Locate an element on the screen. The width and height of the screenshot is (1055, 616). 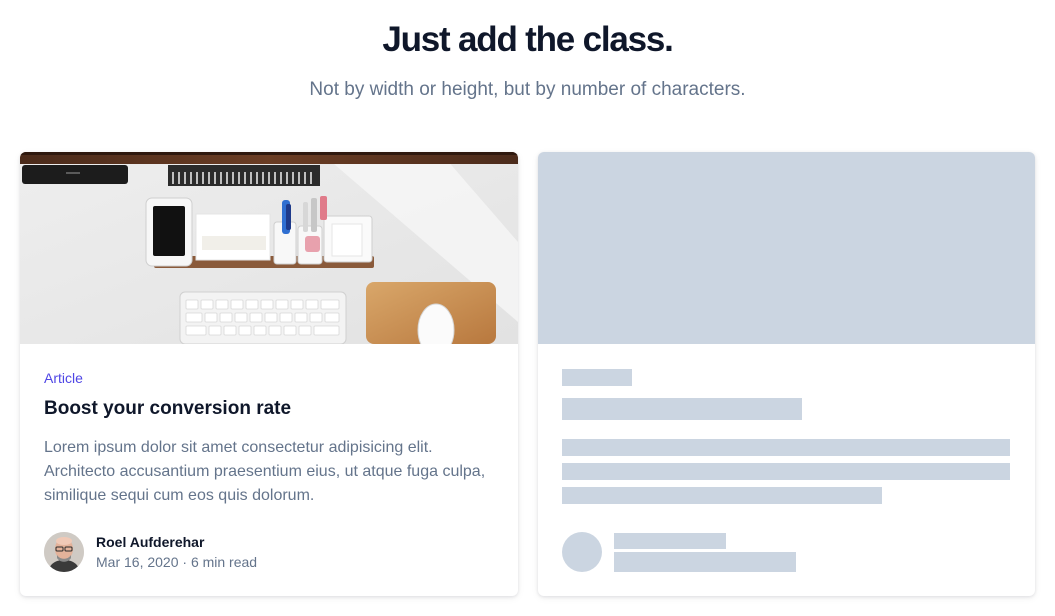
article-category: Article is located at coordinates (63, 378).